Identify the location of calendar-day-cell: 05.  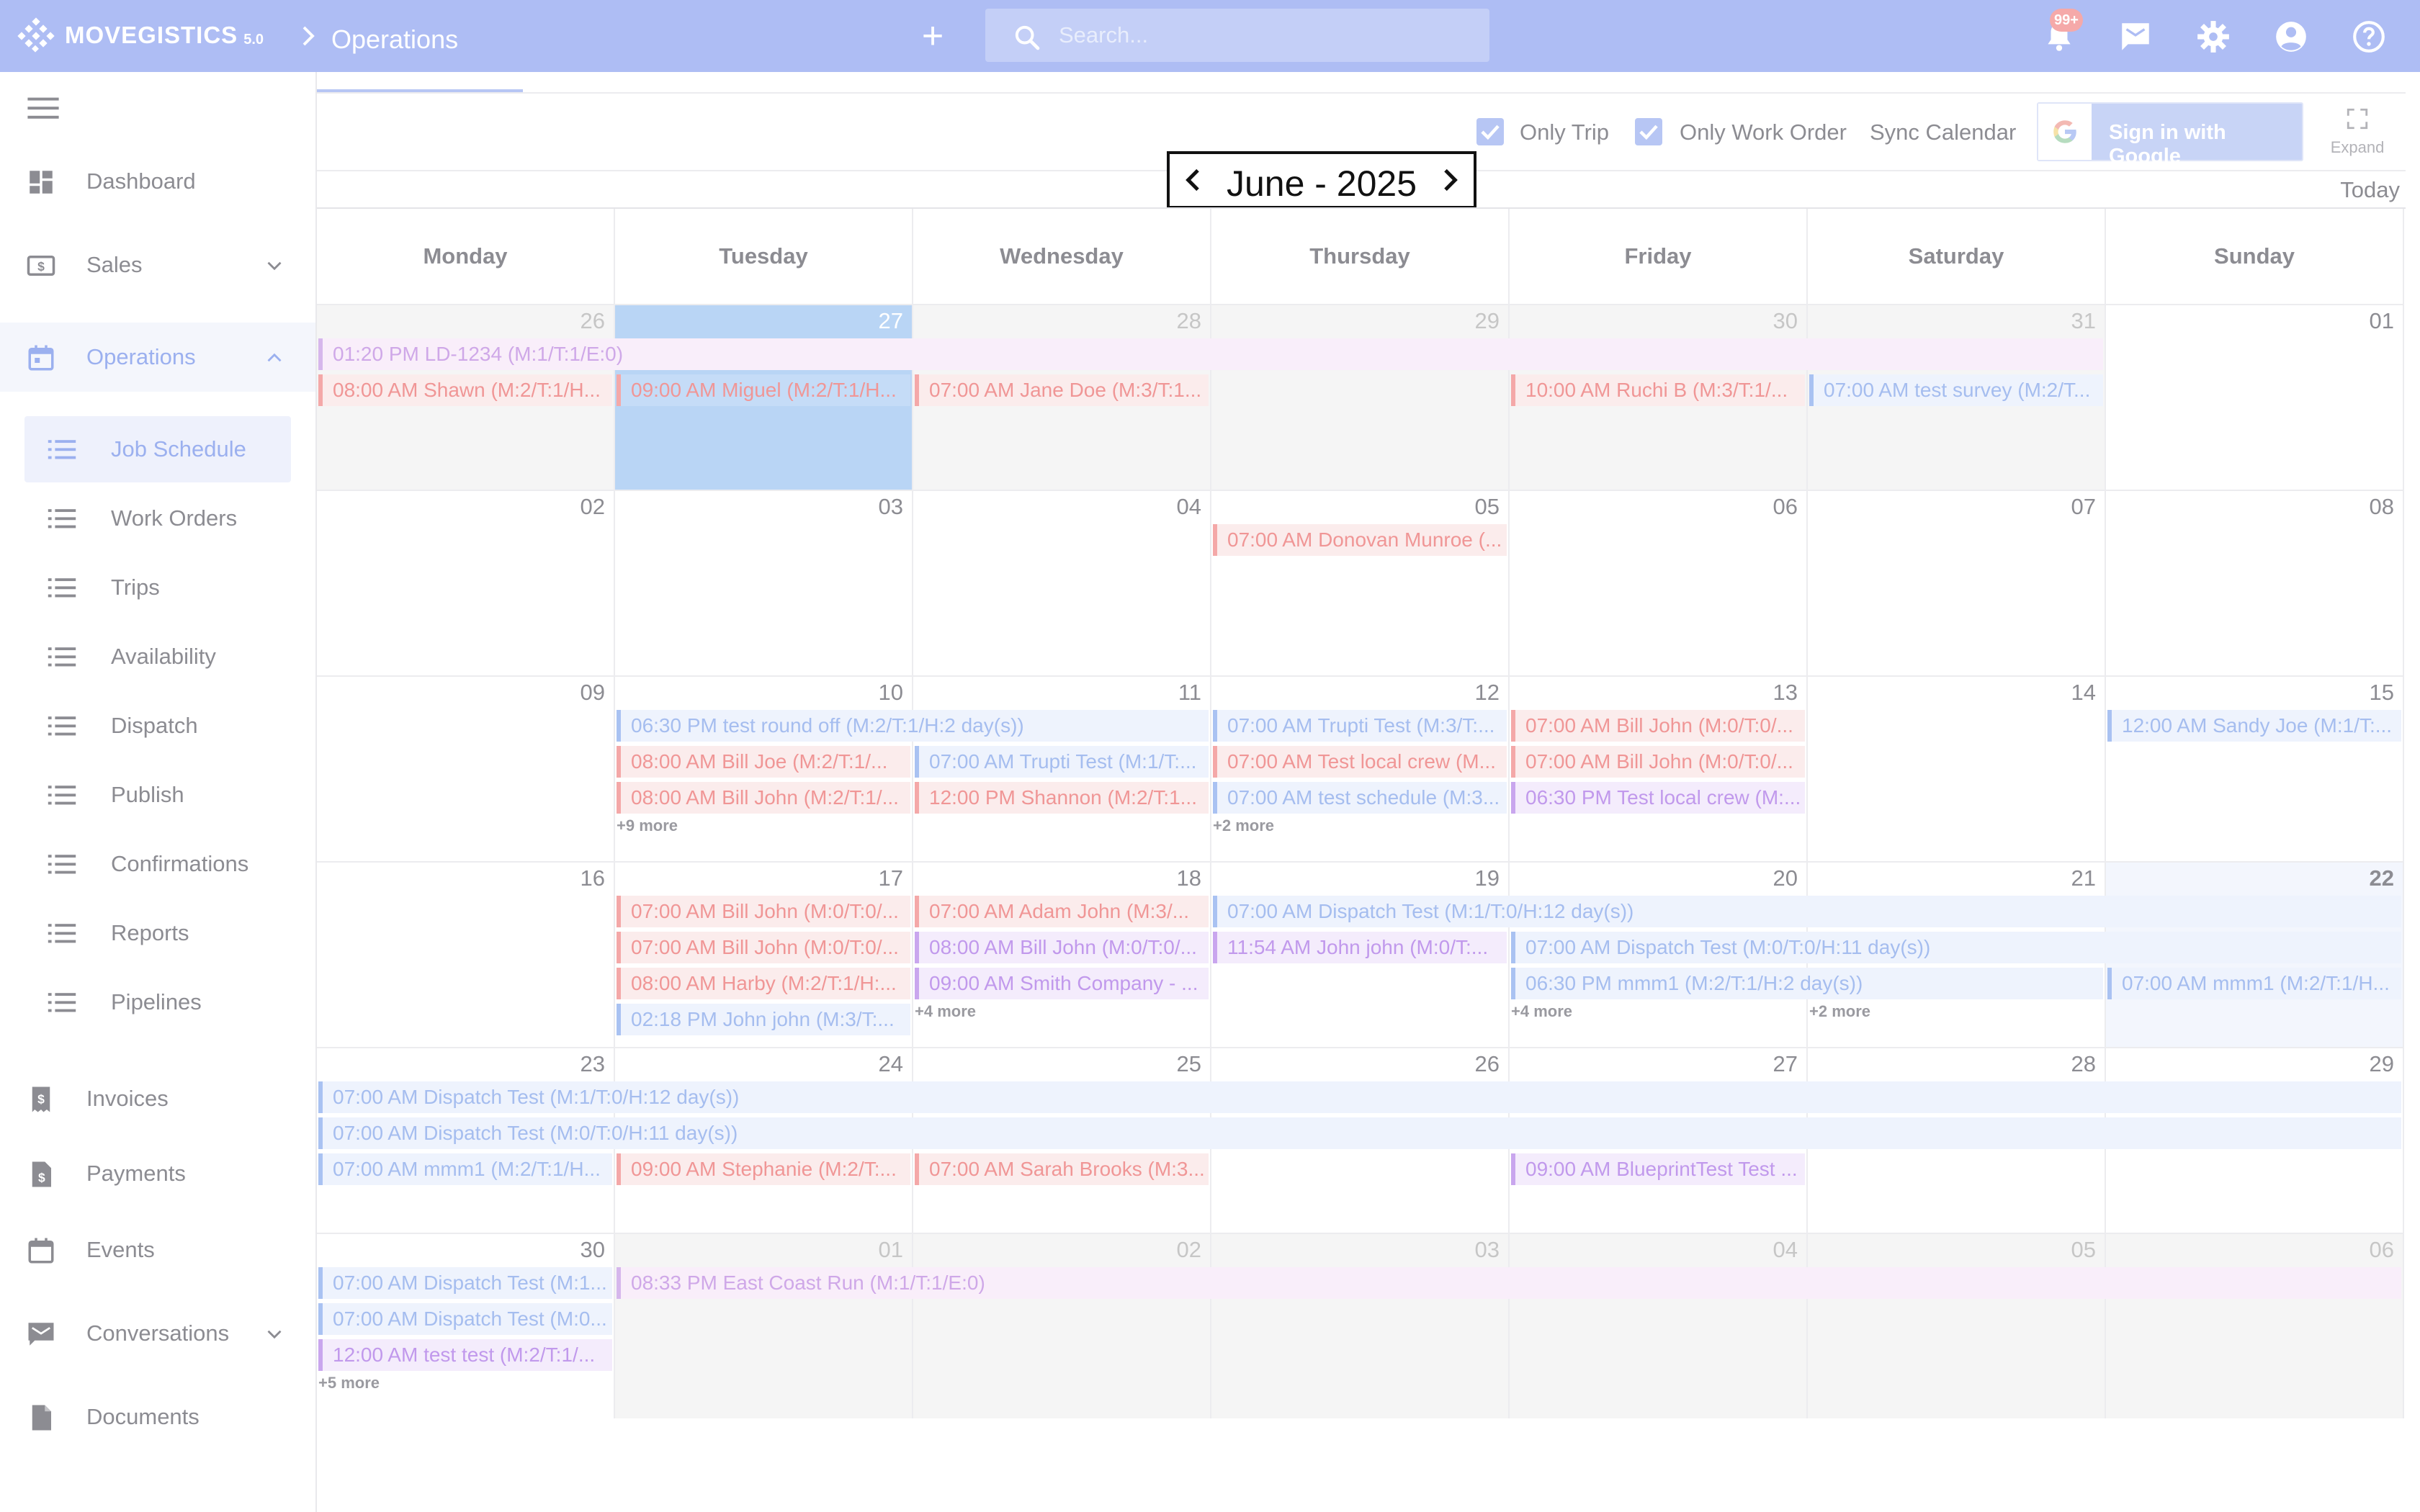
(1360, 582).